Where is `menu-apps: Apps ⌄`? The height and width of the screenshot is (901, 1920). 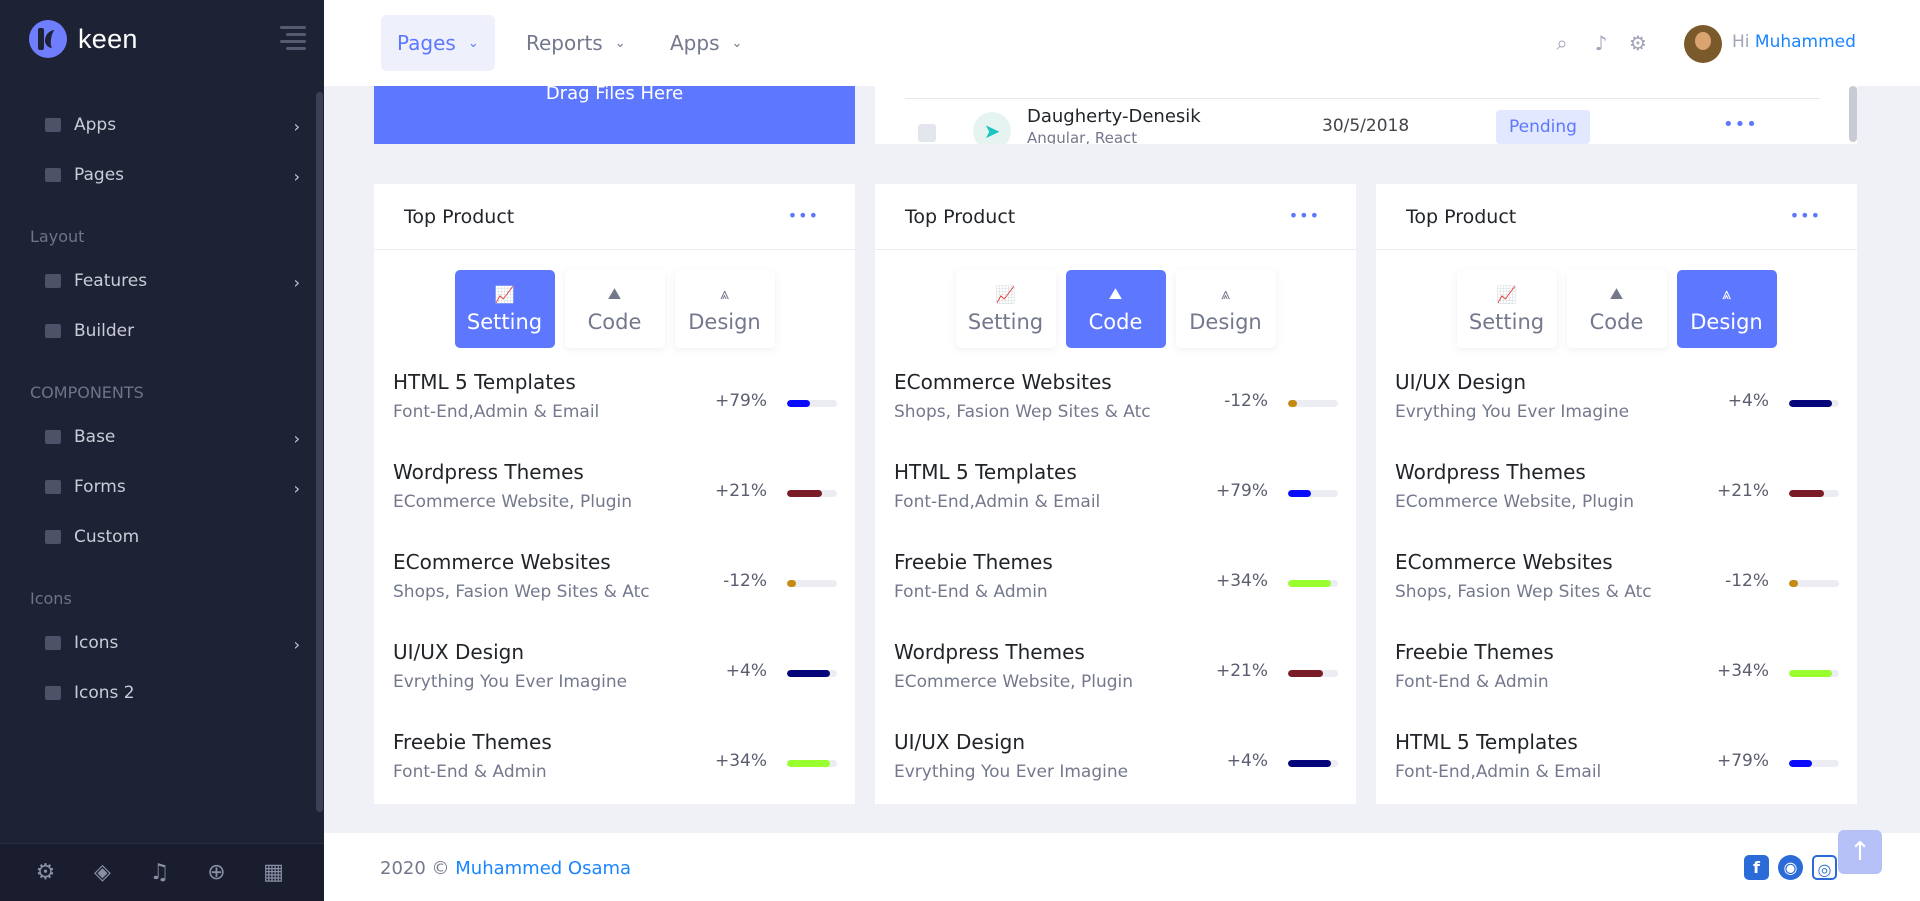
menu-apps: Apps ⌄ is located at coordinates (706, 43).